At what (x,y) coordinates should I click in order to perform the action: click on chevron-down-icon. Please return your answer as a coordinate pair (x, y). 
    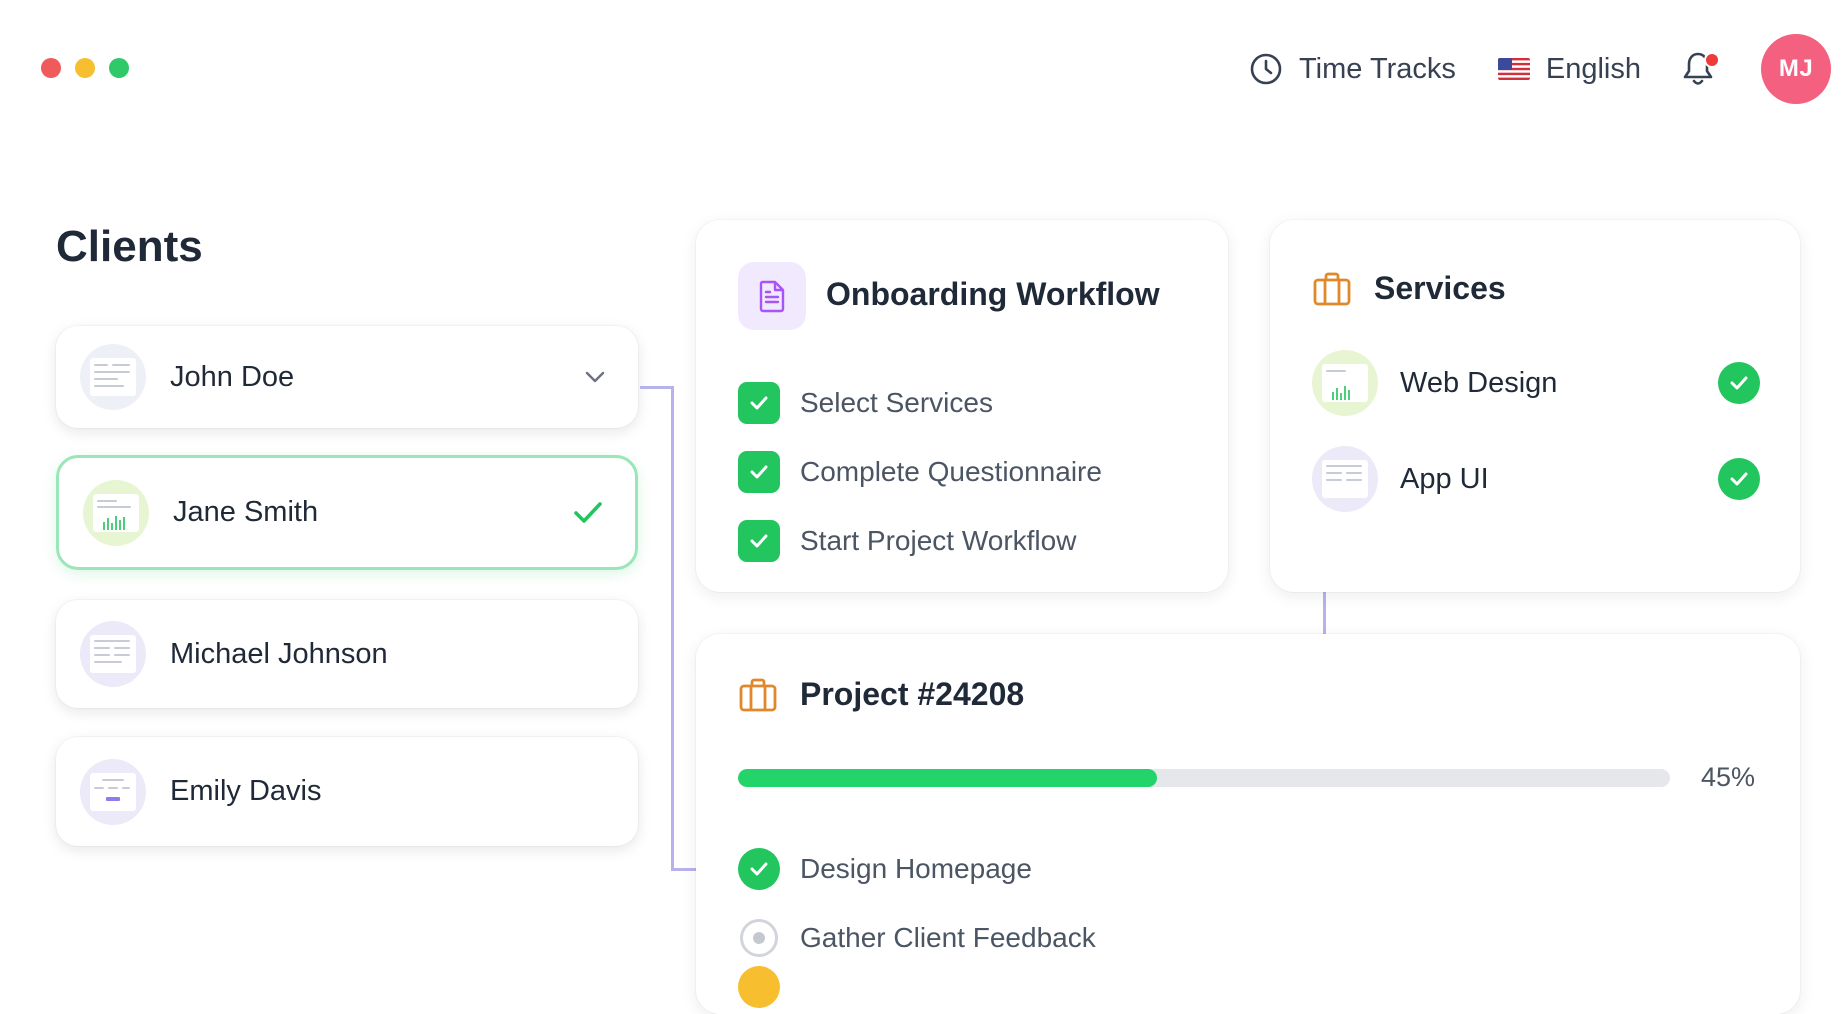
    Looking at the image, I should click on (595, 377).